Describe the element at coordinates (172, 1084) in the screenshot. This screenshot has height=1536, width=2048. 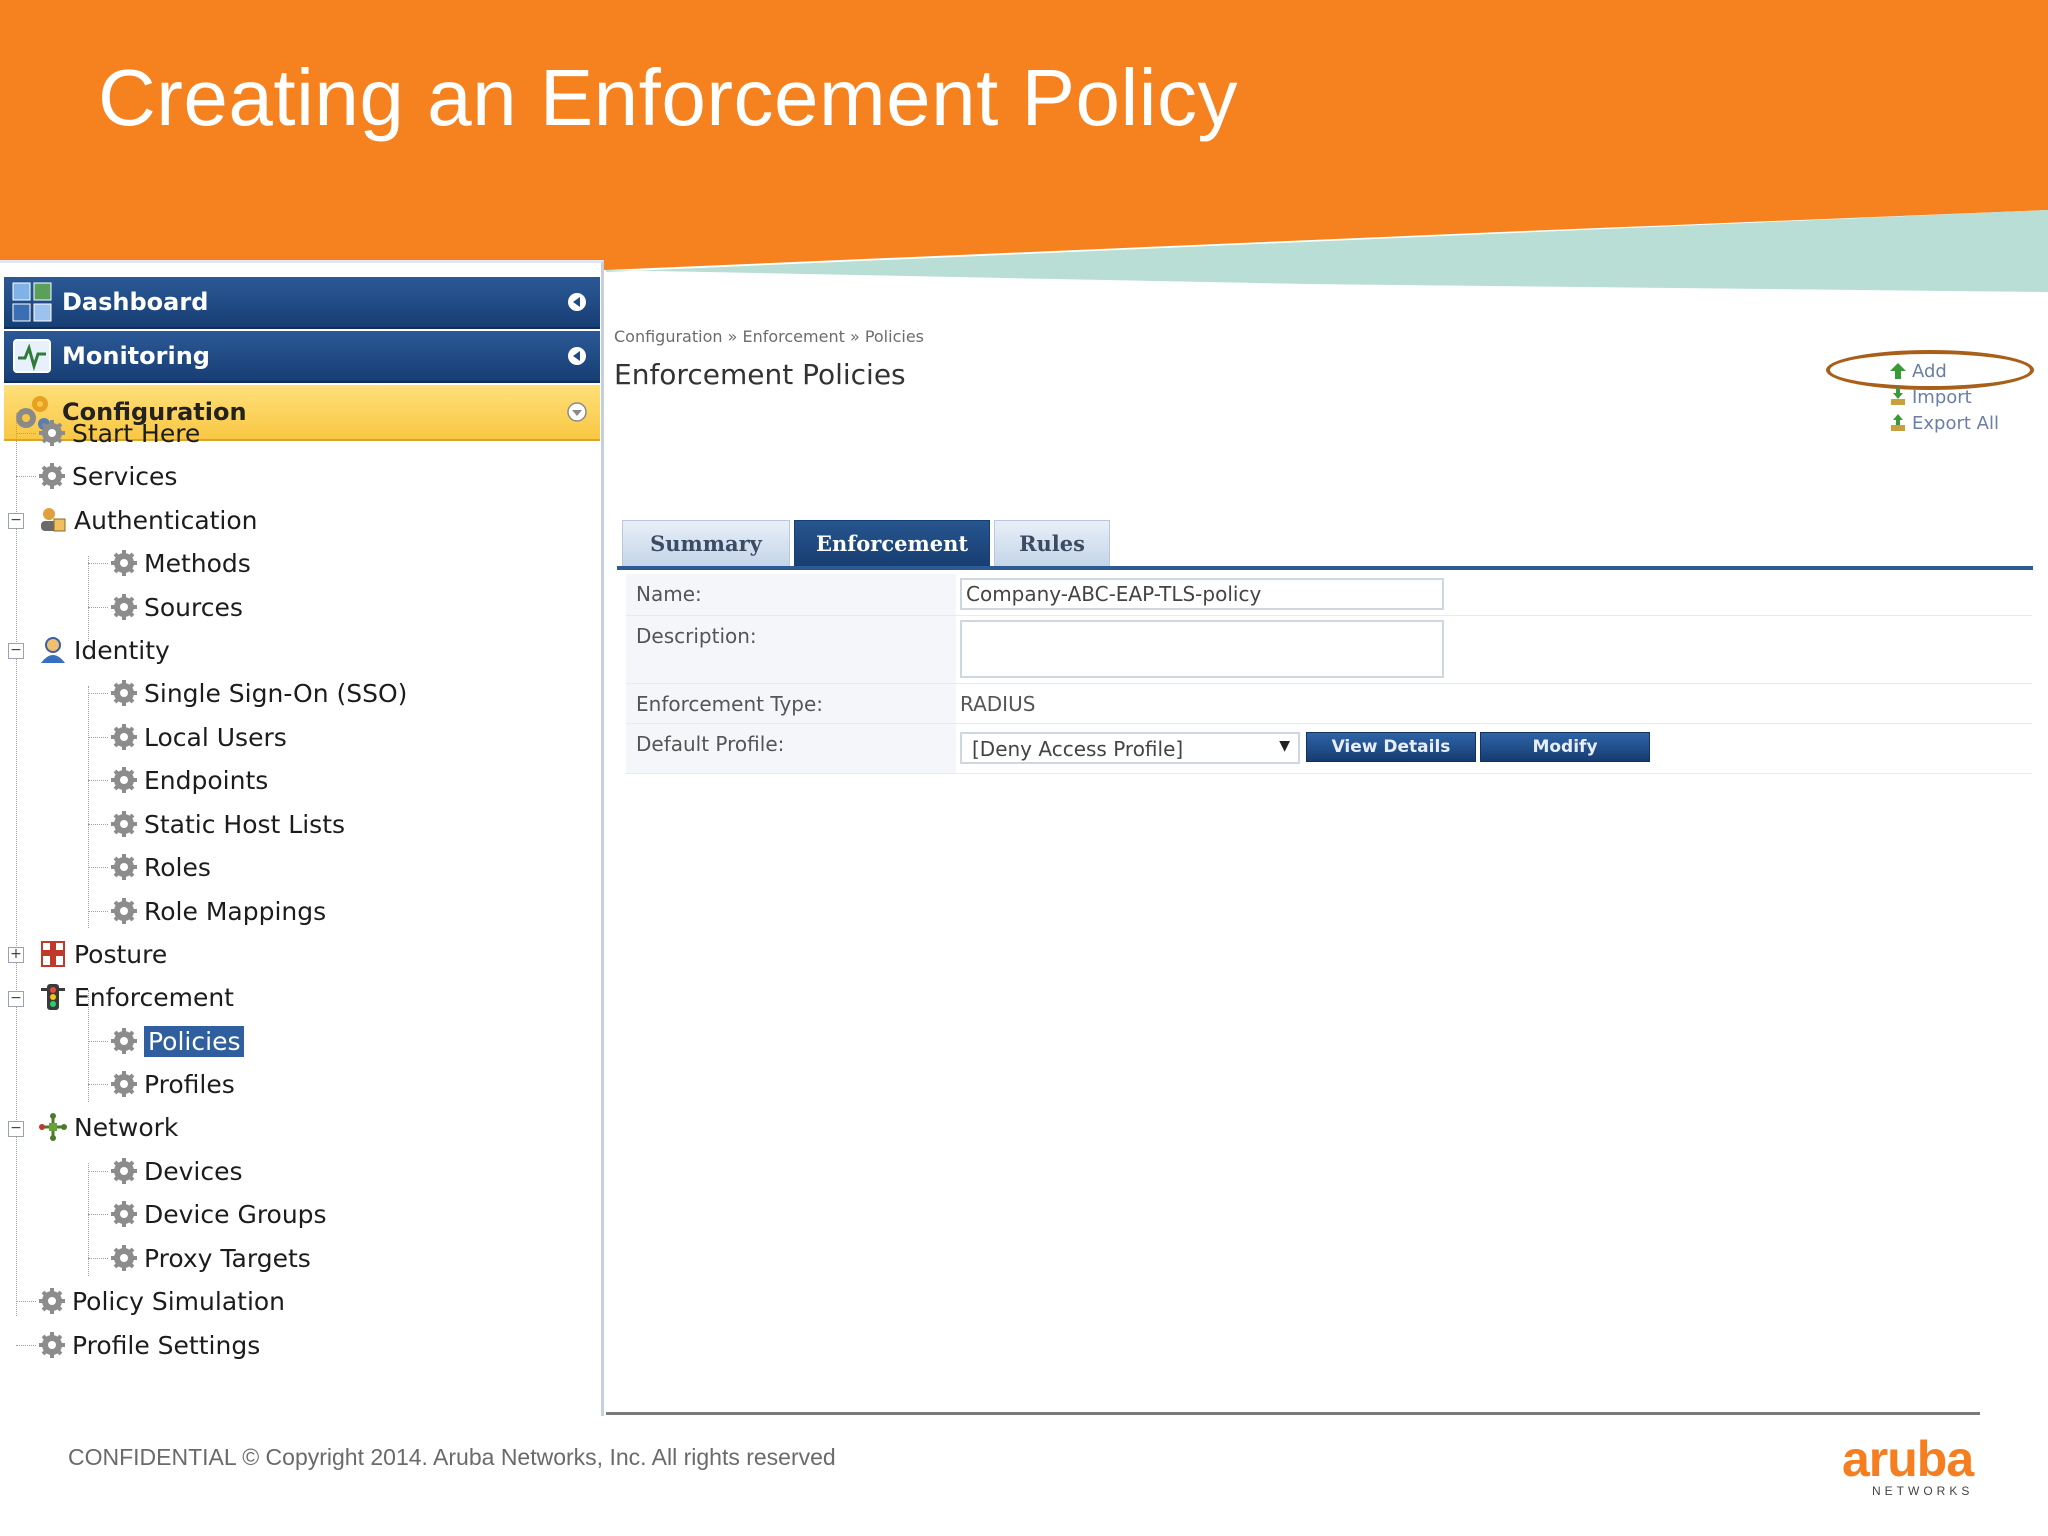
I see `tree-item-profiles: Profiles` at that location.